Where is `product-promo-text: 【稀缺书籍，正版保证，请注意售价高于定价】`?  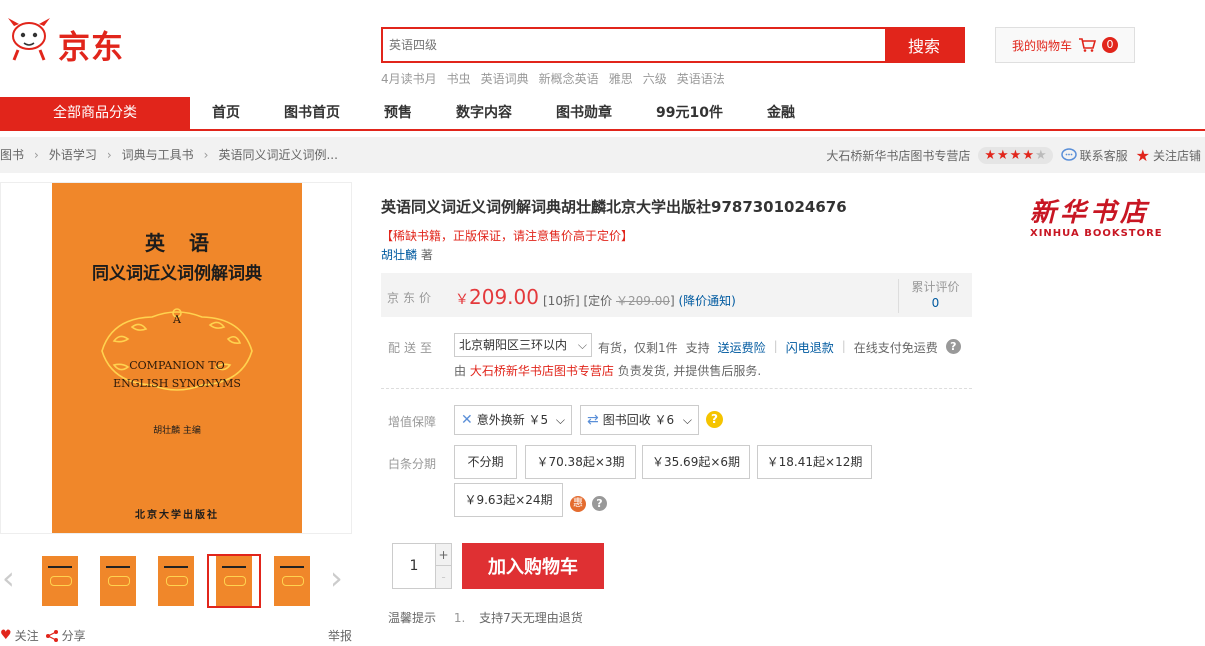 product-promo-text: 【稀缺书籍，正版保证，请注意售价高于定价】 is located at coordinates (507, 236).